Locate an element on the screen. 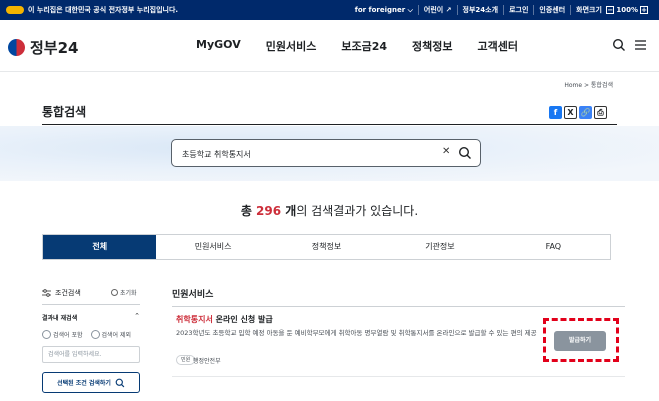  site-header: 정부24 MyGOV 민원서비스 보조금24 정책정보 고객센터 is located at coordinates (329, 46).